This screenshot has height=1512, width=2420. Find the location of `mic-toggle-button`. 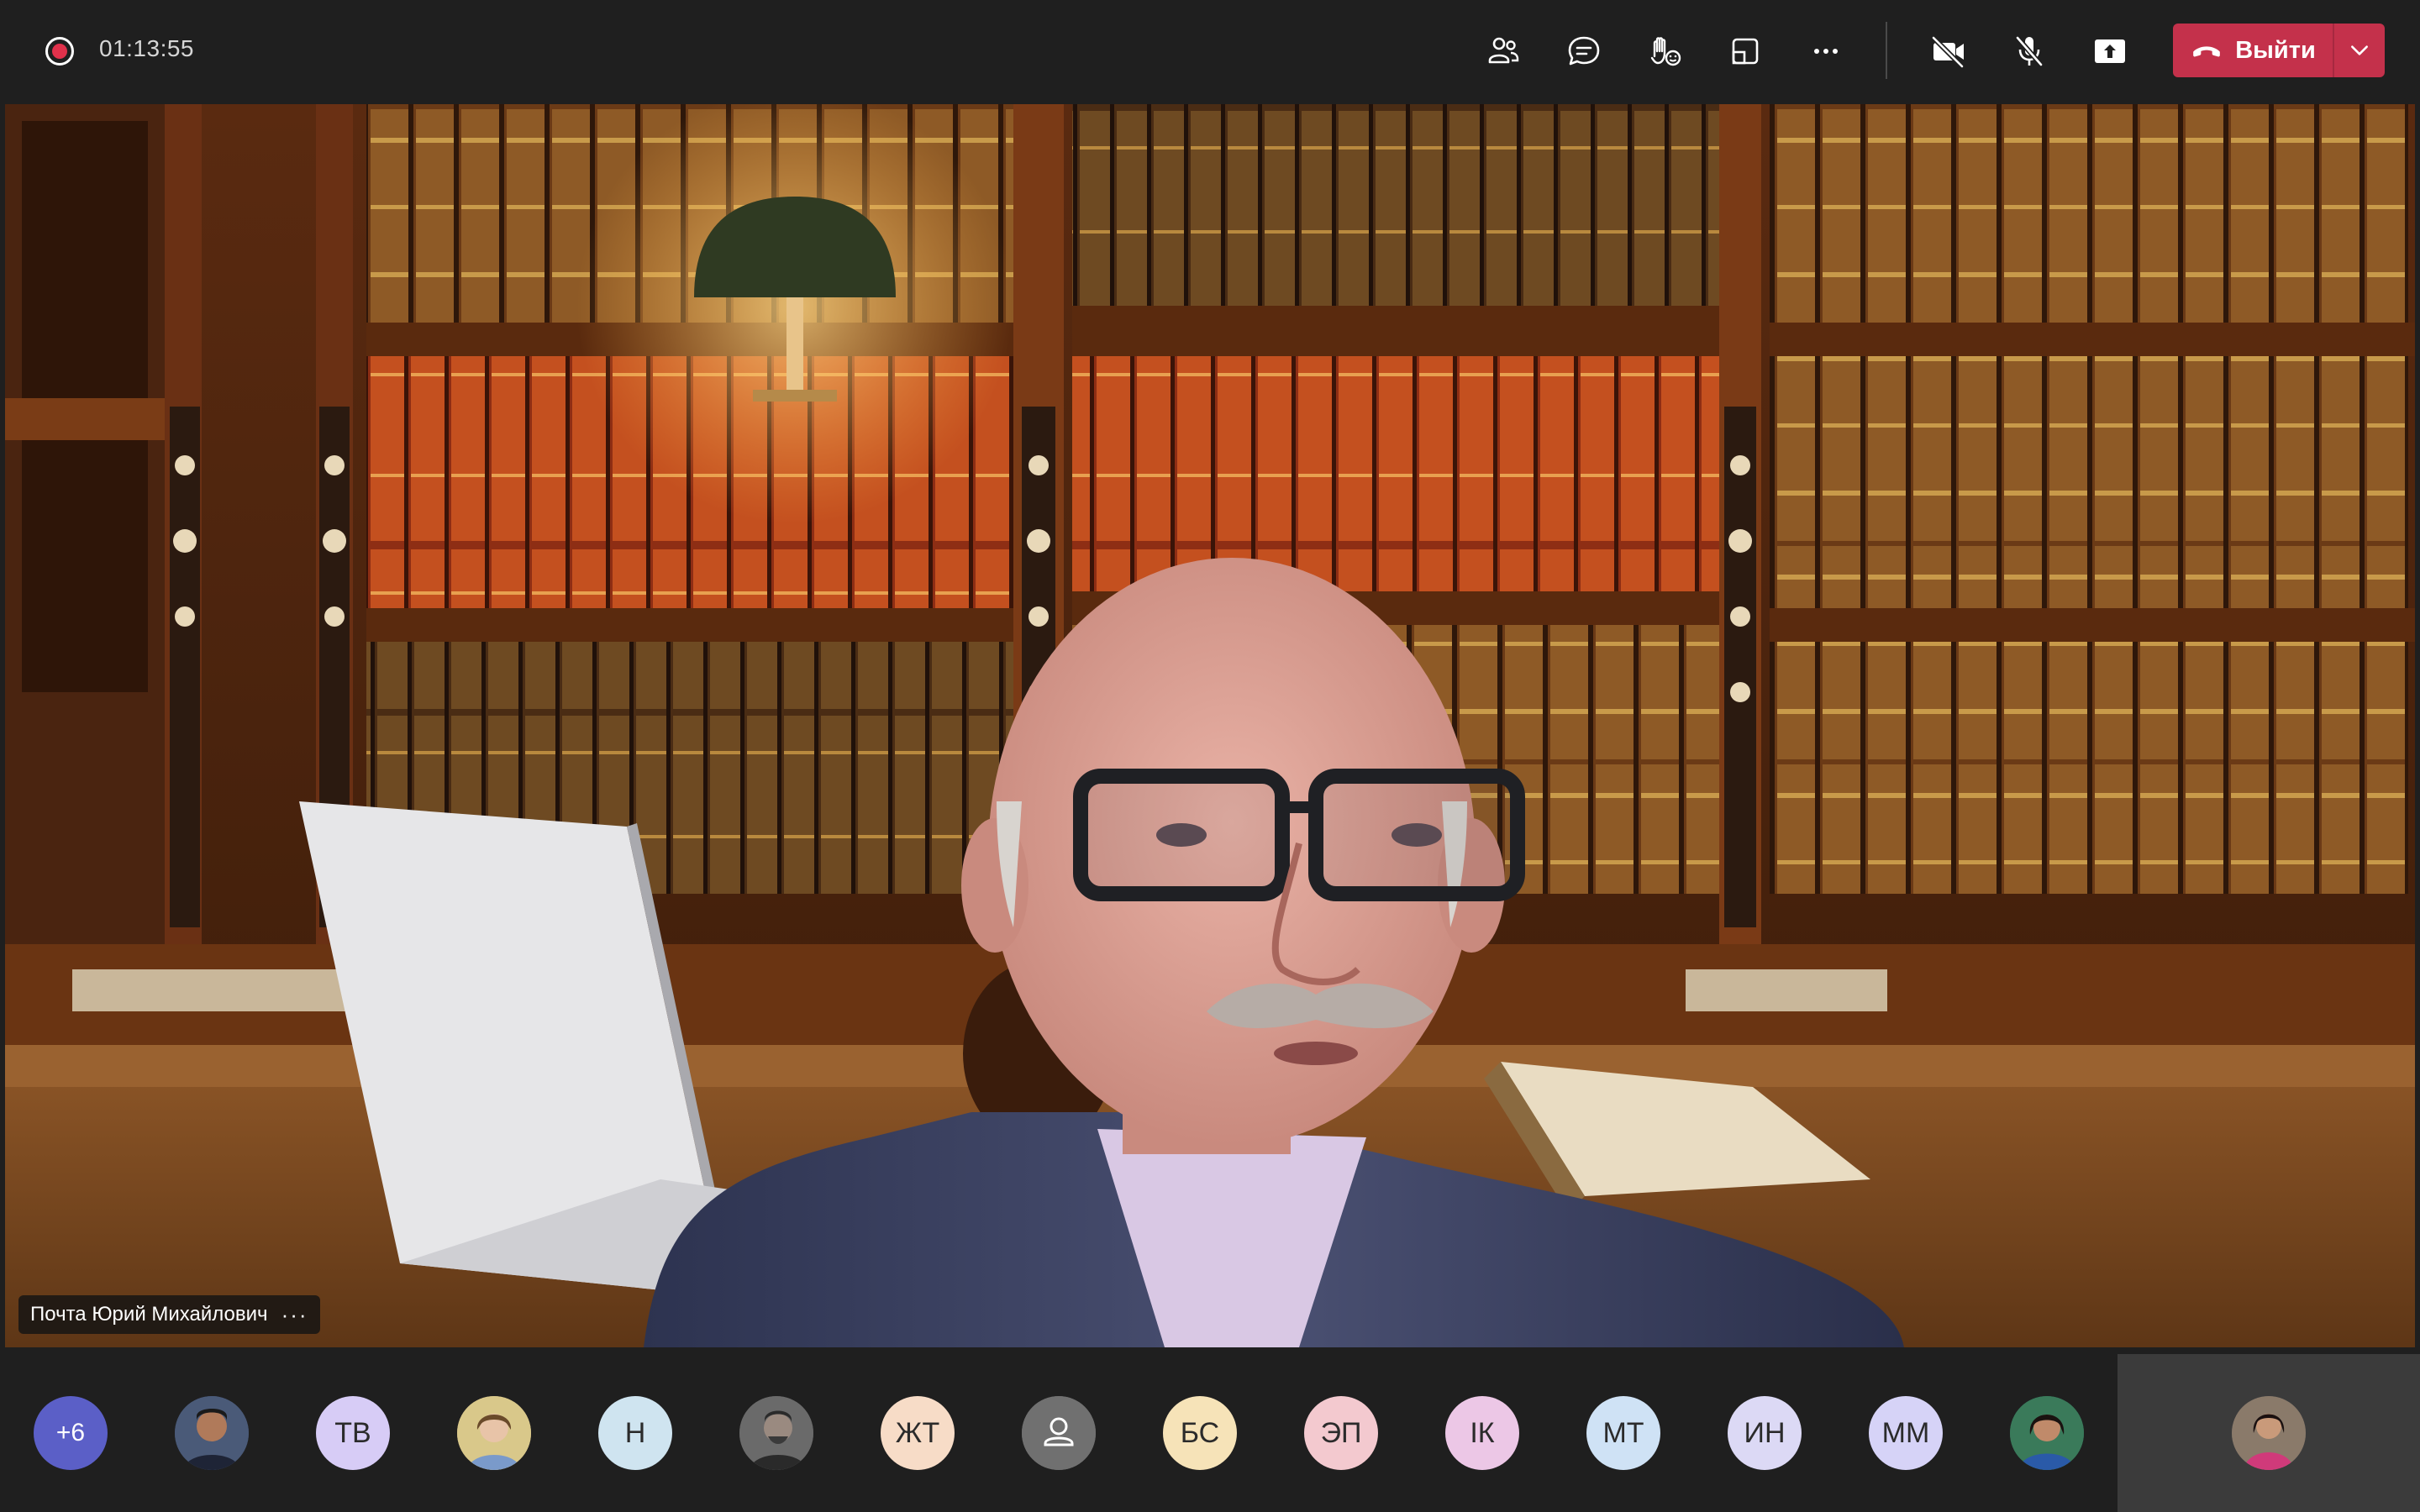

mic-toggle-button is located at coordinates (2030, 51).